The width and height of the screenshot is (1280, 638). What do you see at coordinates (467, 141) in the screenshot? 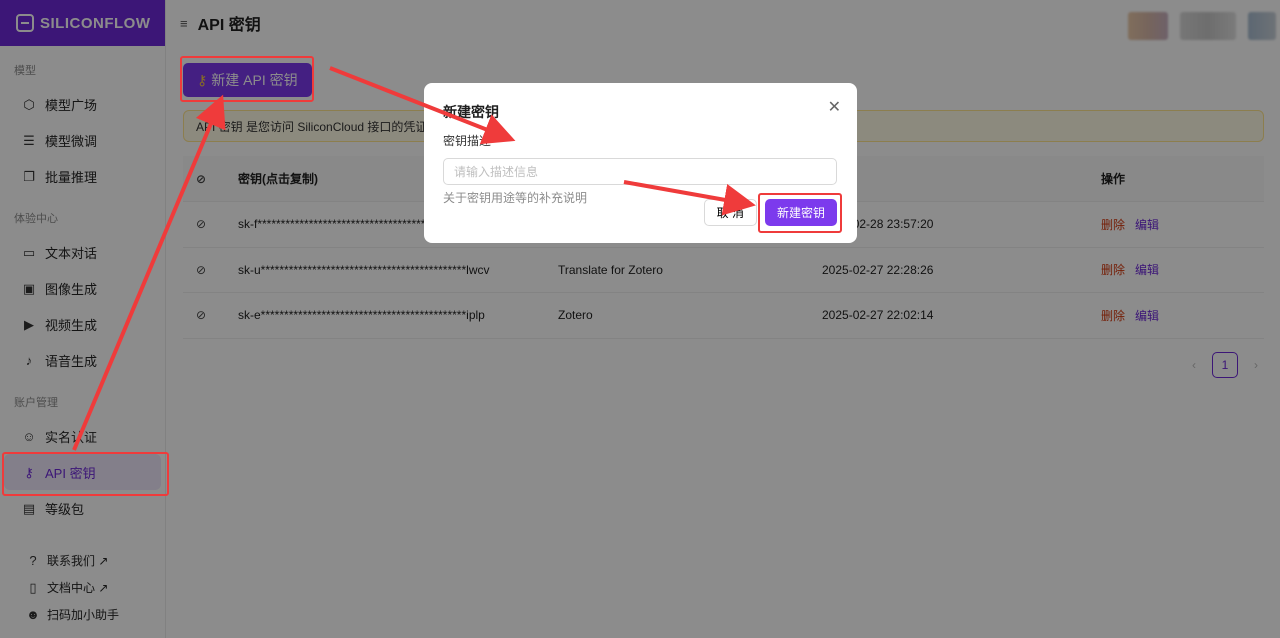
I see `field-label: 密钥描述` at bounding box center [467, 141].